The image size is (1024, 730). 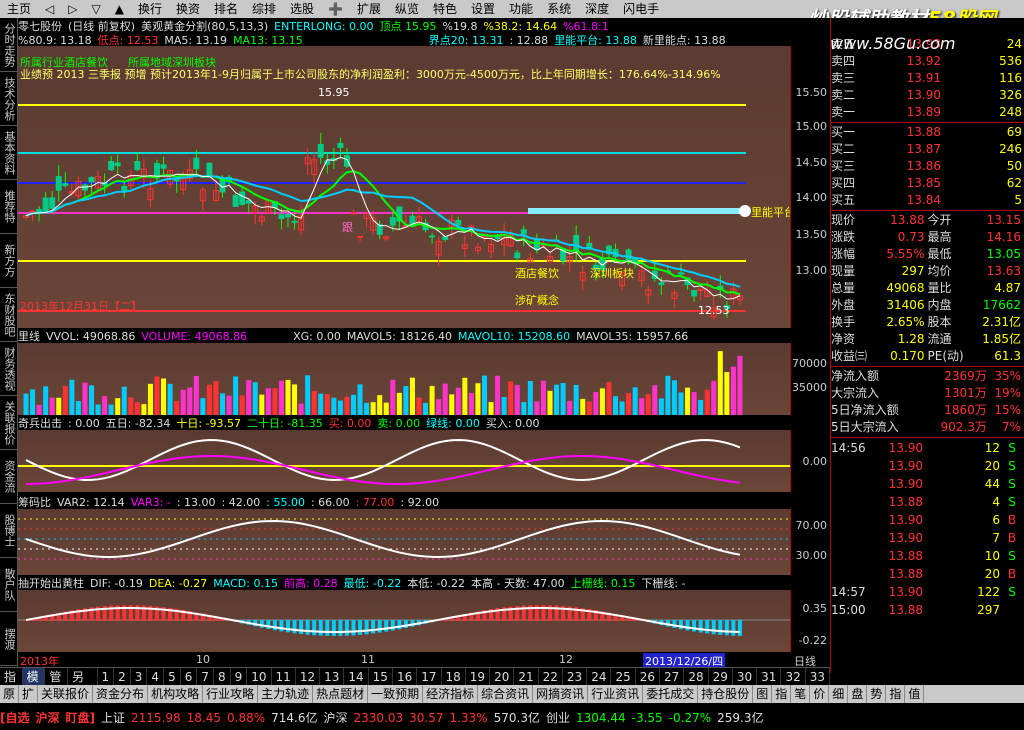 I want to click on indicator-tab-33: 30, so click(x=745, y=676).